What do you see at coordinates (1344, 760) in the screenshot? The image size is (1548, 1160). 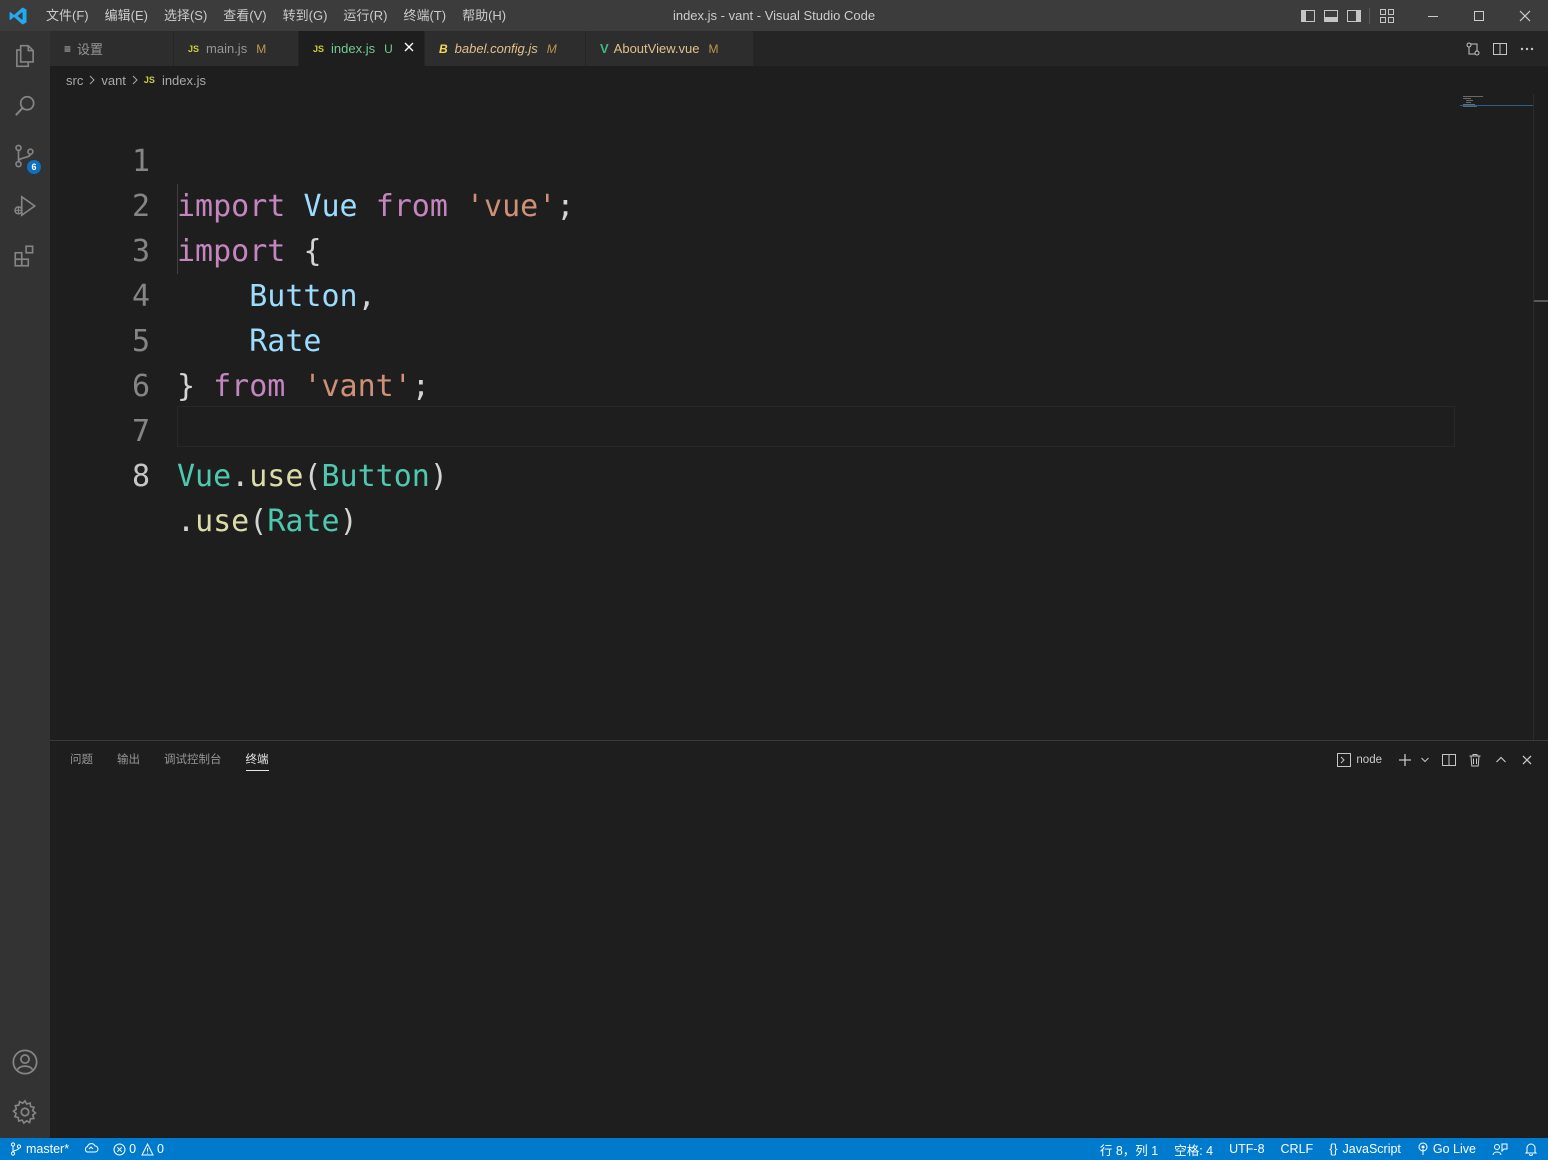 I see `terminal-icon` at bounding box center [1344, 760].